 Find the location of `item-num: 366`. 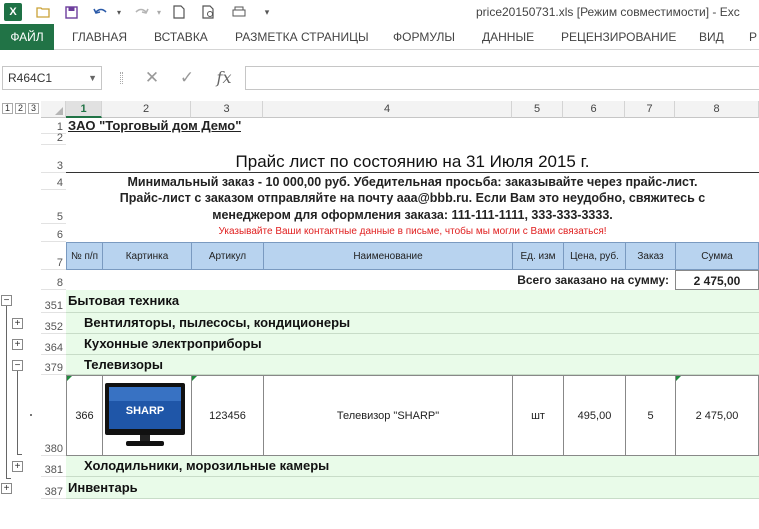

item-num: 366 is located at coordinates (84, 415).